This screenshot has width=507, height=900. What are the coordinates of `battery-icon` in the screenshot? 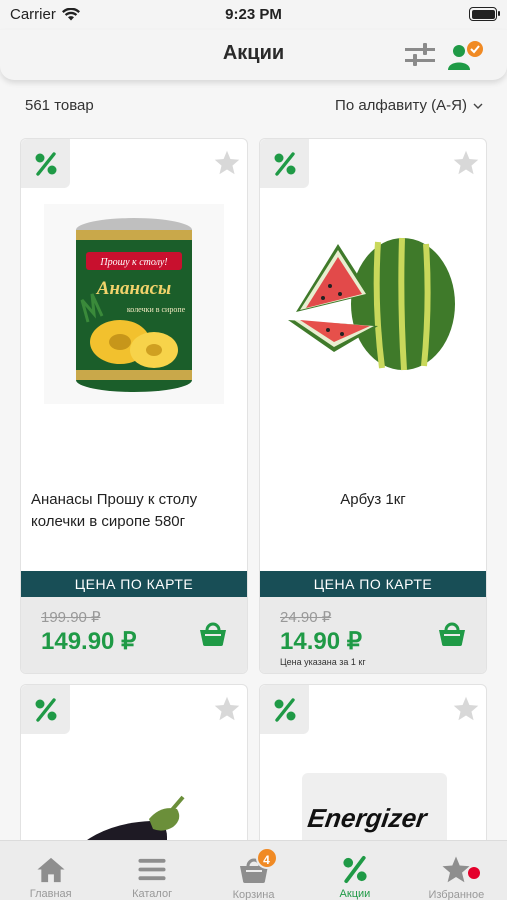 It's located at (484, 14).